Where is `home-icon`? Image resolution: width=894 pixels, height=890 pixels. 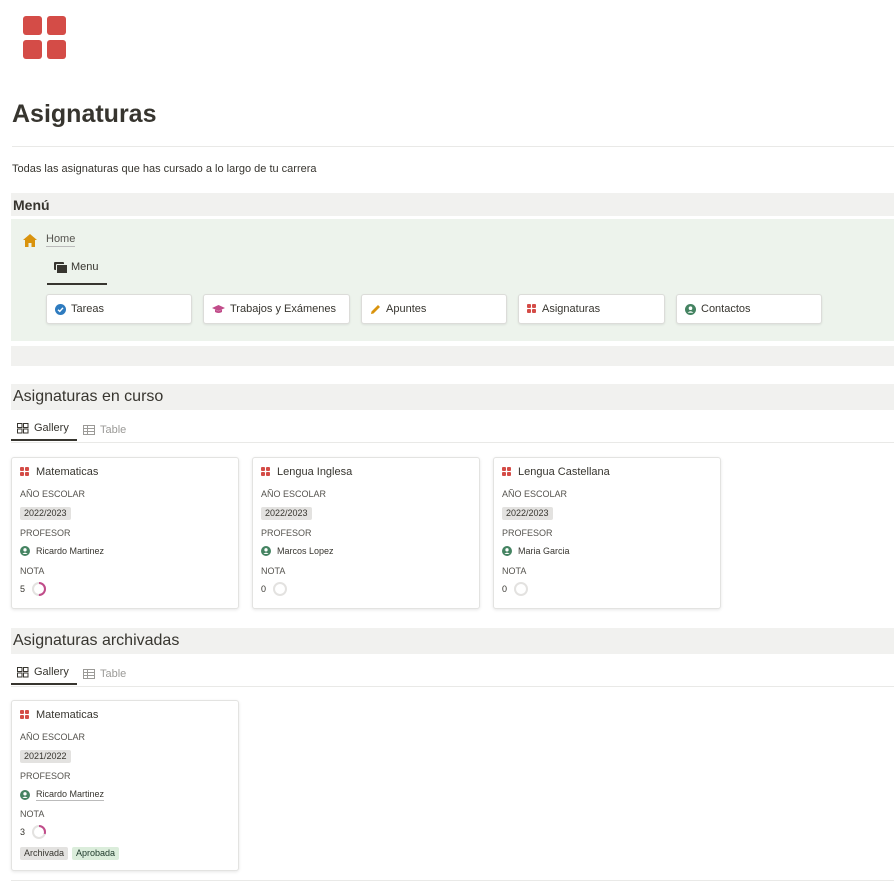
home-icon is located at coordinates (30, 240).